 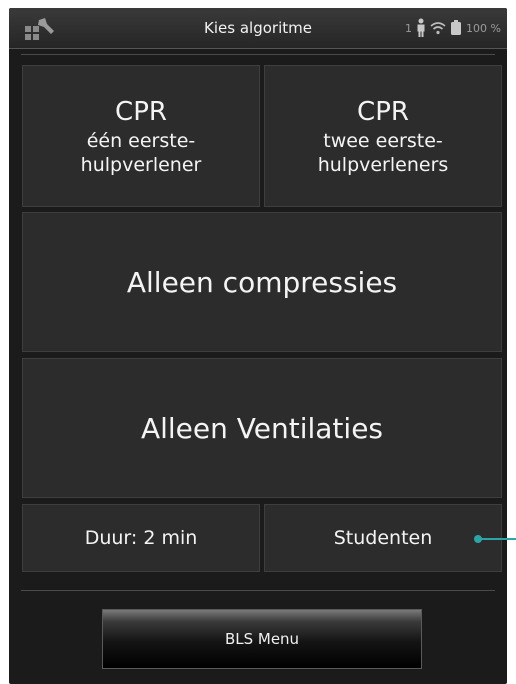 I want to click on battery-icon, so click(x=456, y=27).